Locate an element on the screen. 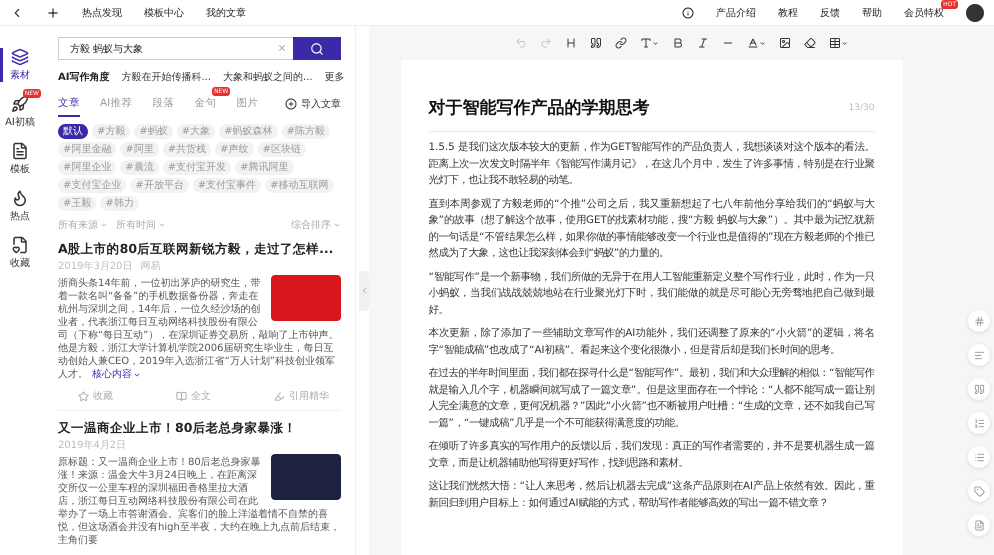  search-button is located at coordinates (317, 48).